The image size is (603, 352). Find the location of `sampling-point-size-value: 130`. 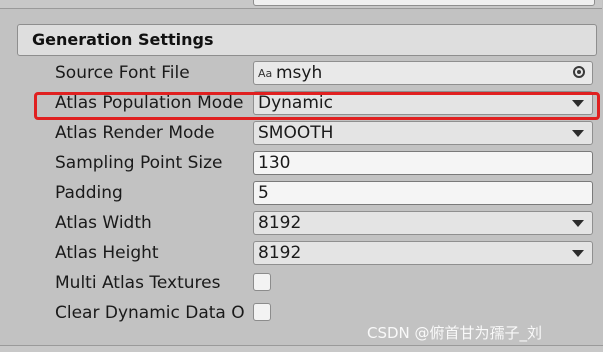

sampling-point-size-value: 130 is located at coordinates (274, 163).